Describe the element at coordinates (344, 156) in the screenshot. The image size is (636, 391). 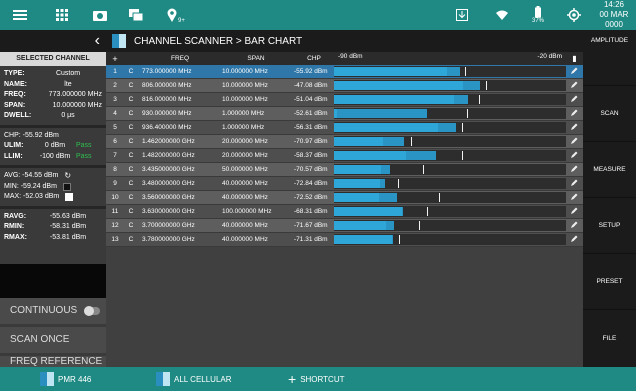
I see `table-row: 7 C 1.482000000 GHz 20.000000 MHz -58.37 dBm` at that location.